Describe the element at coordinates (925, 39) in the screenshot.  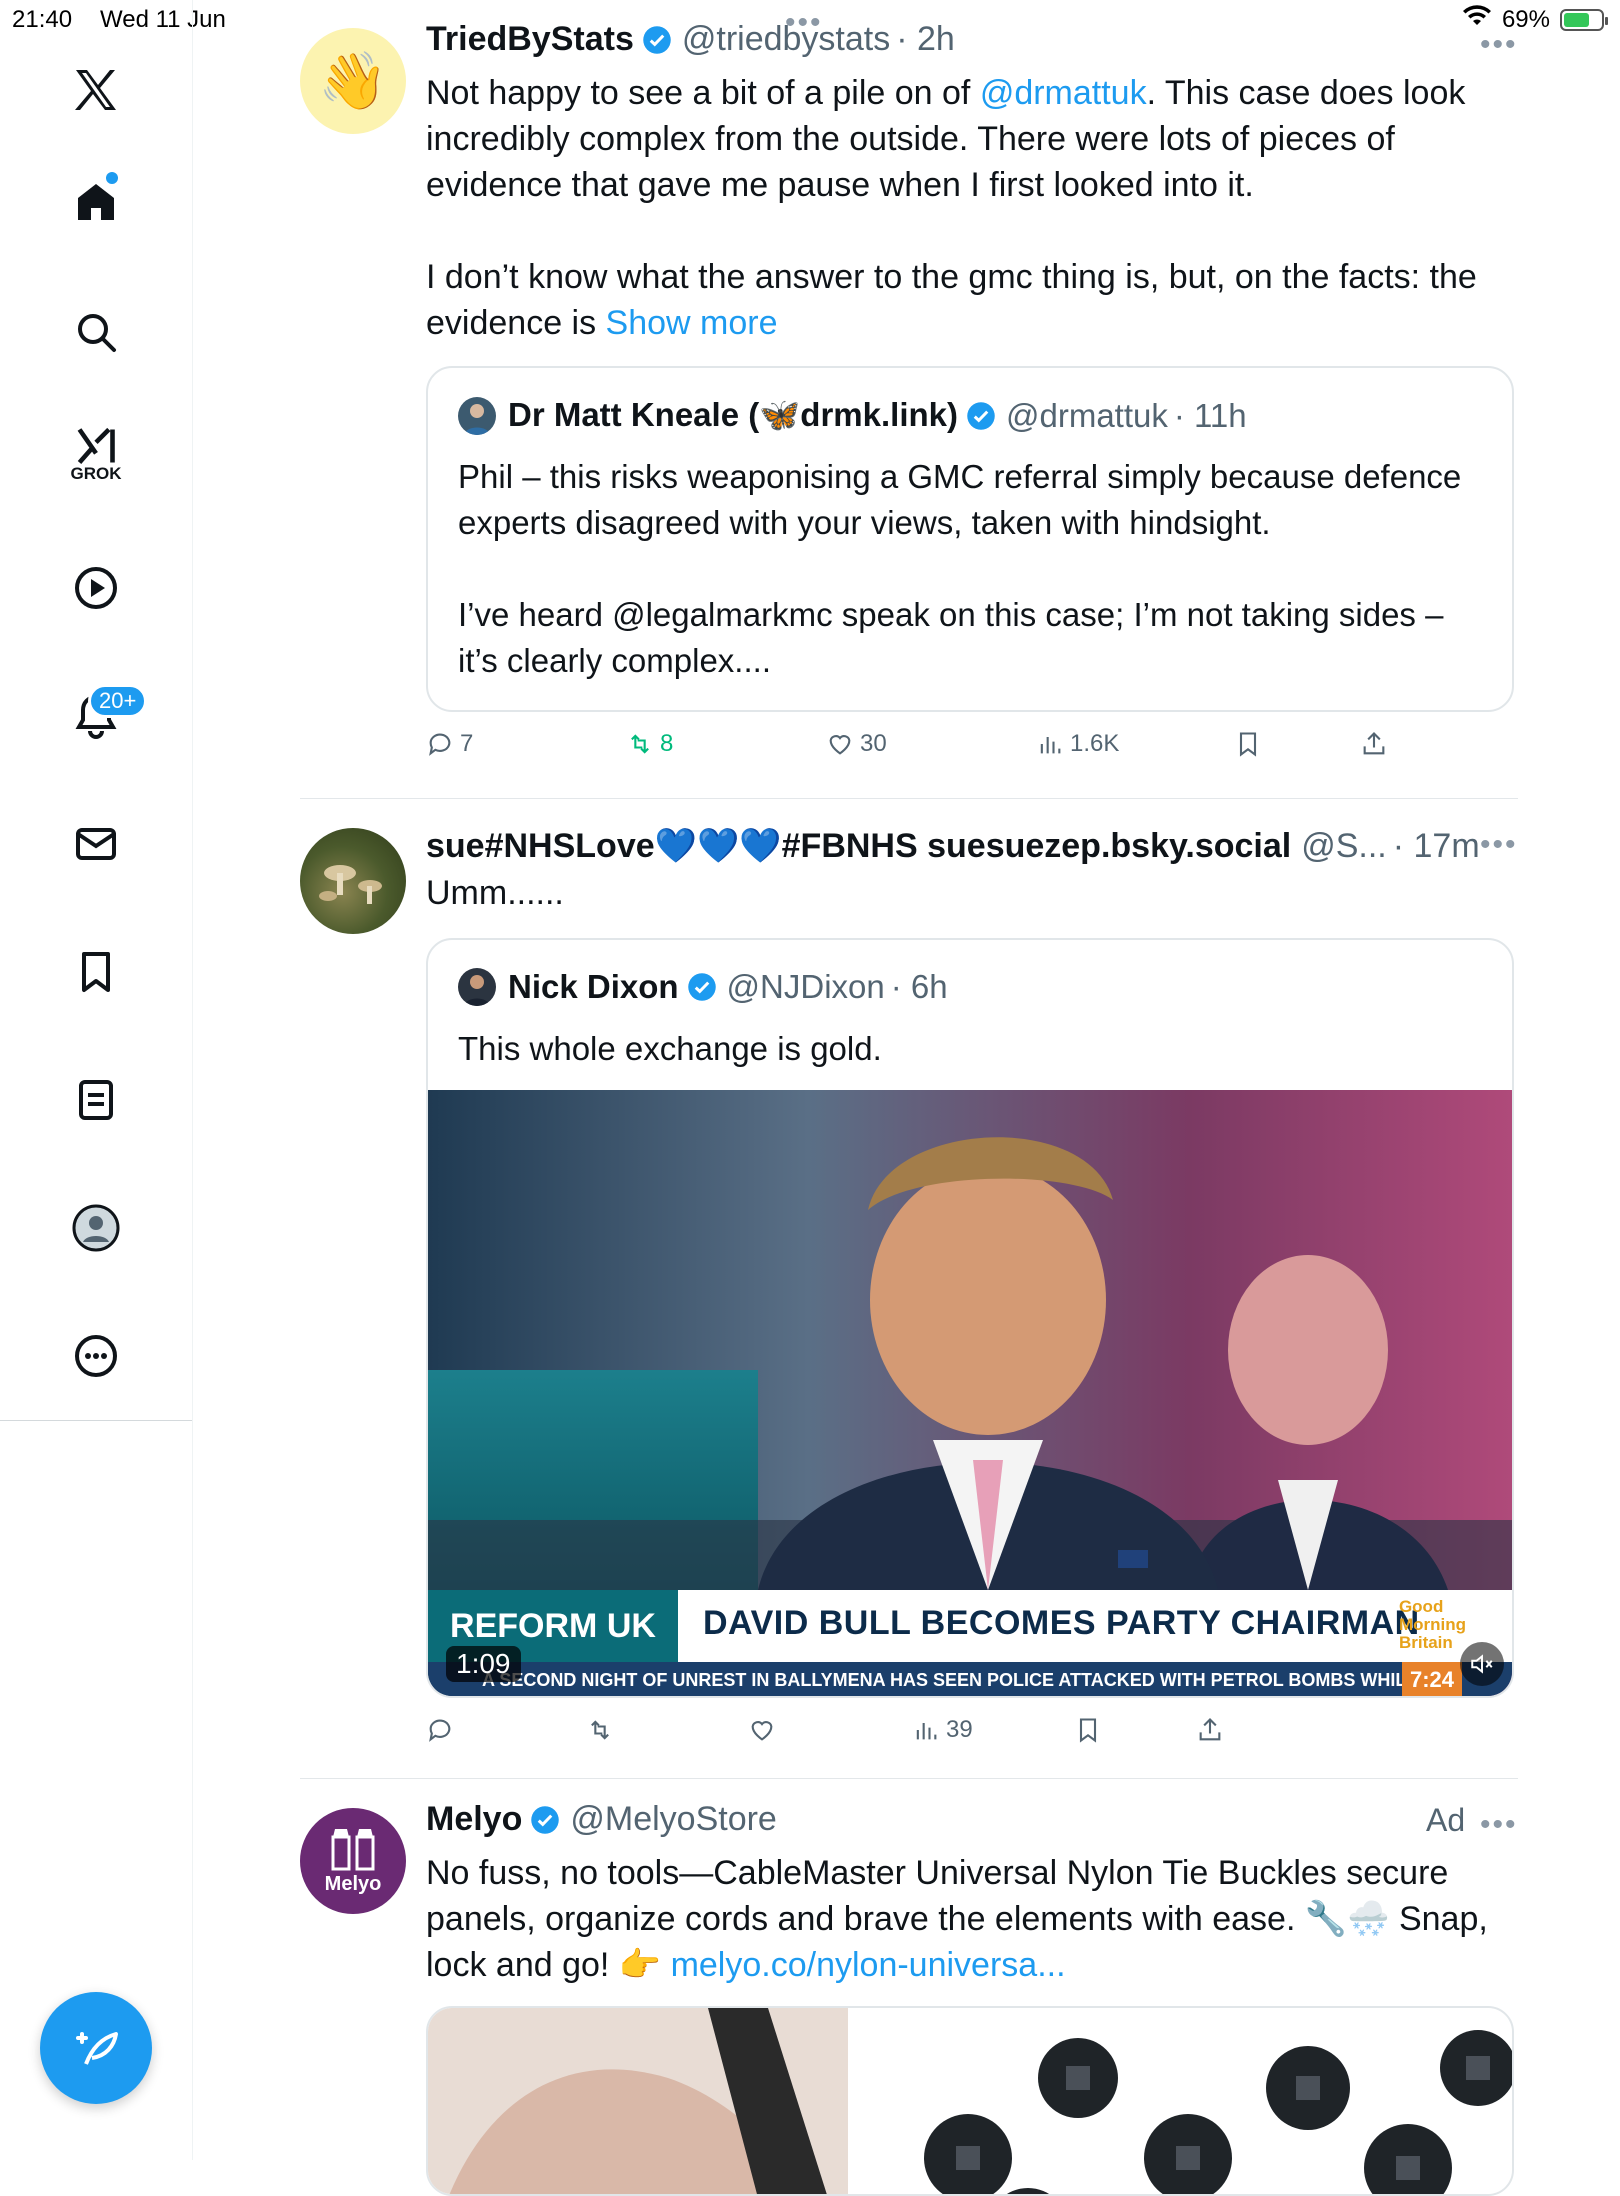
I see `post-time: · 2h` at that location.